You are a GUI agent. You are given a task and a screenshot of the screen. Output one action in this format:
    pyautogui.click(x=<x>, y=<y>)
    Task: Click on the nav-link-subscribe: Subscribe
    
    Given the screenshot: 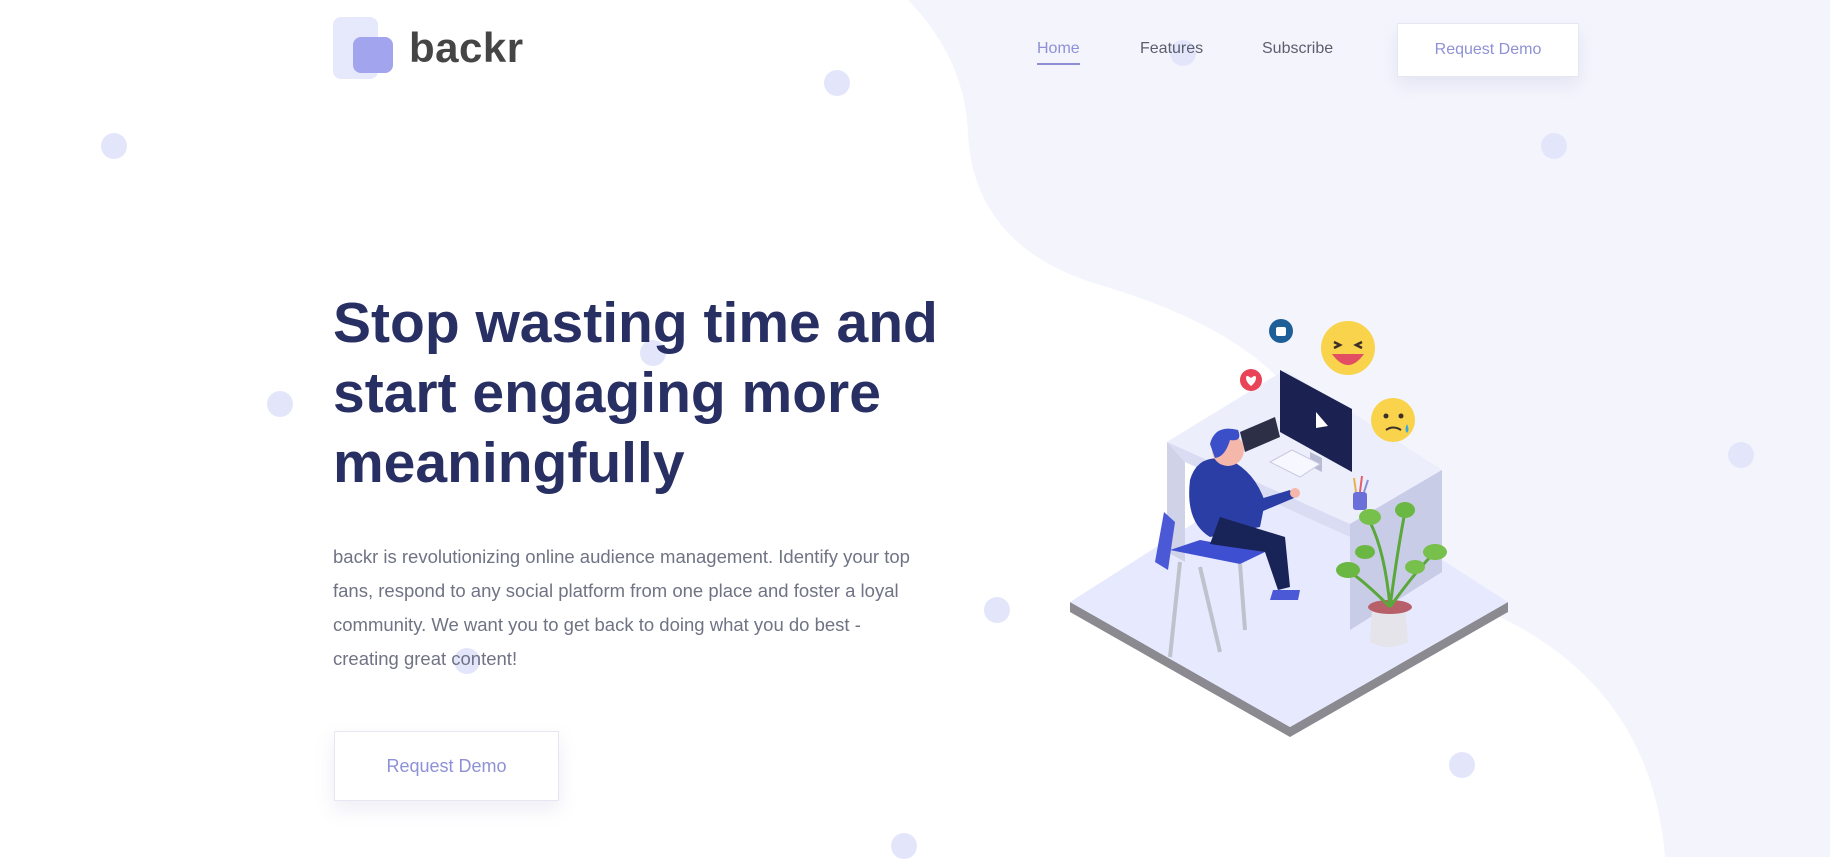 What is the action you would take?
    pyautogui.click(x=1297, y=49)
    